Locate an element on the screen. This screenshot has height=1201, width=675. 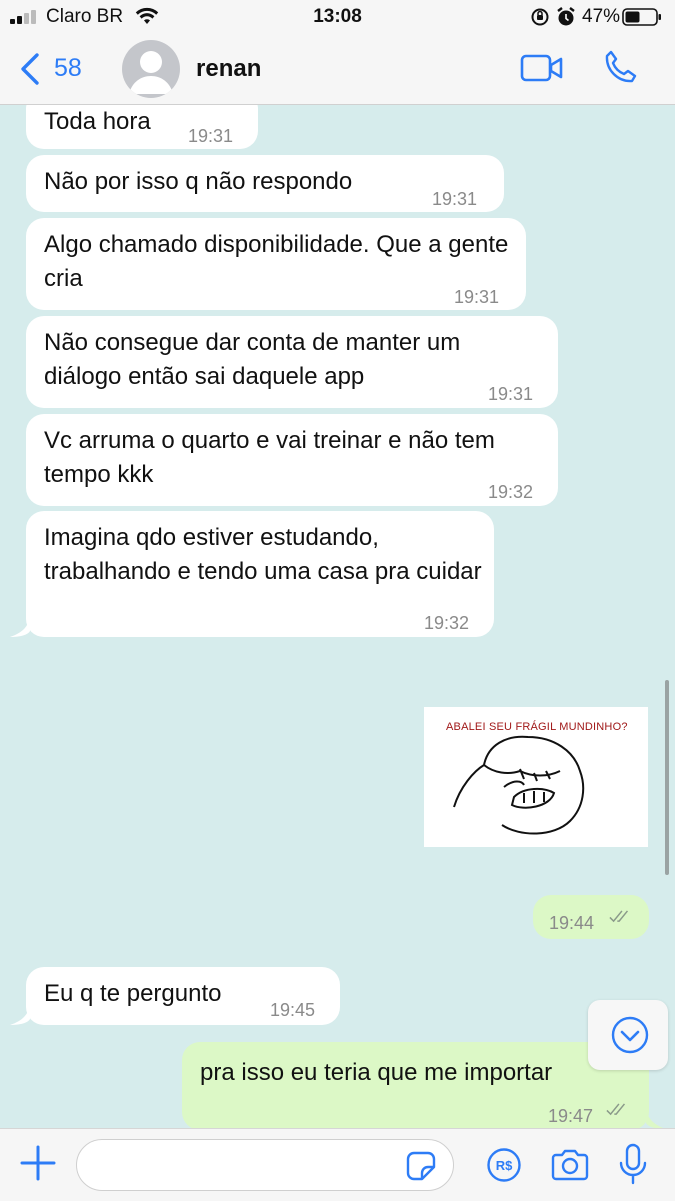
avatar is located at coordinates (151, 69).